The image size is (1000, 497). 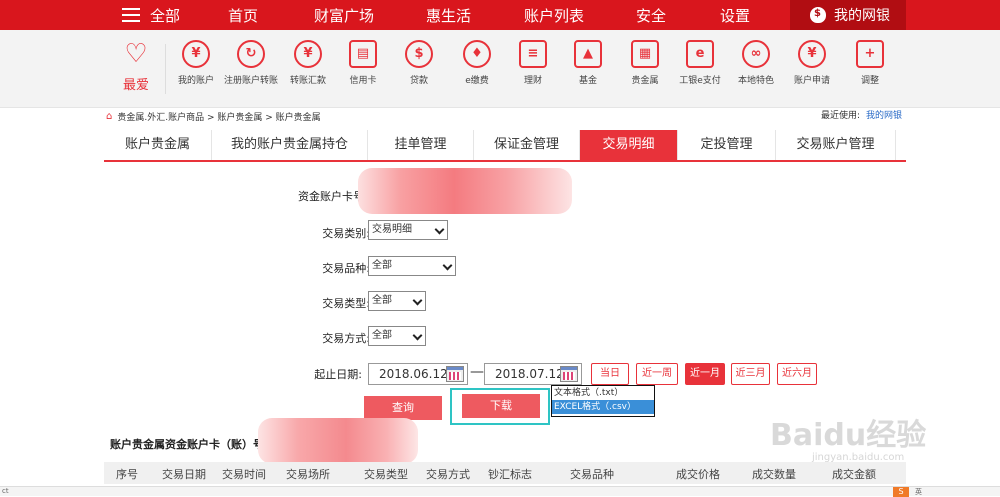 What do you see at coordinates (135, 85) in the screenshot?
I see `favorites-label: 最爱` at bounding box center [135, 85].